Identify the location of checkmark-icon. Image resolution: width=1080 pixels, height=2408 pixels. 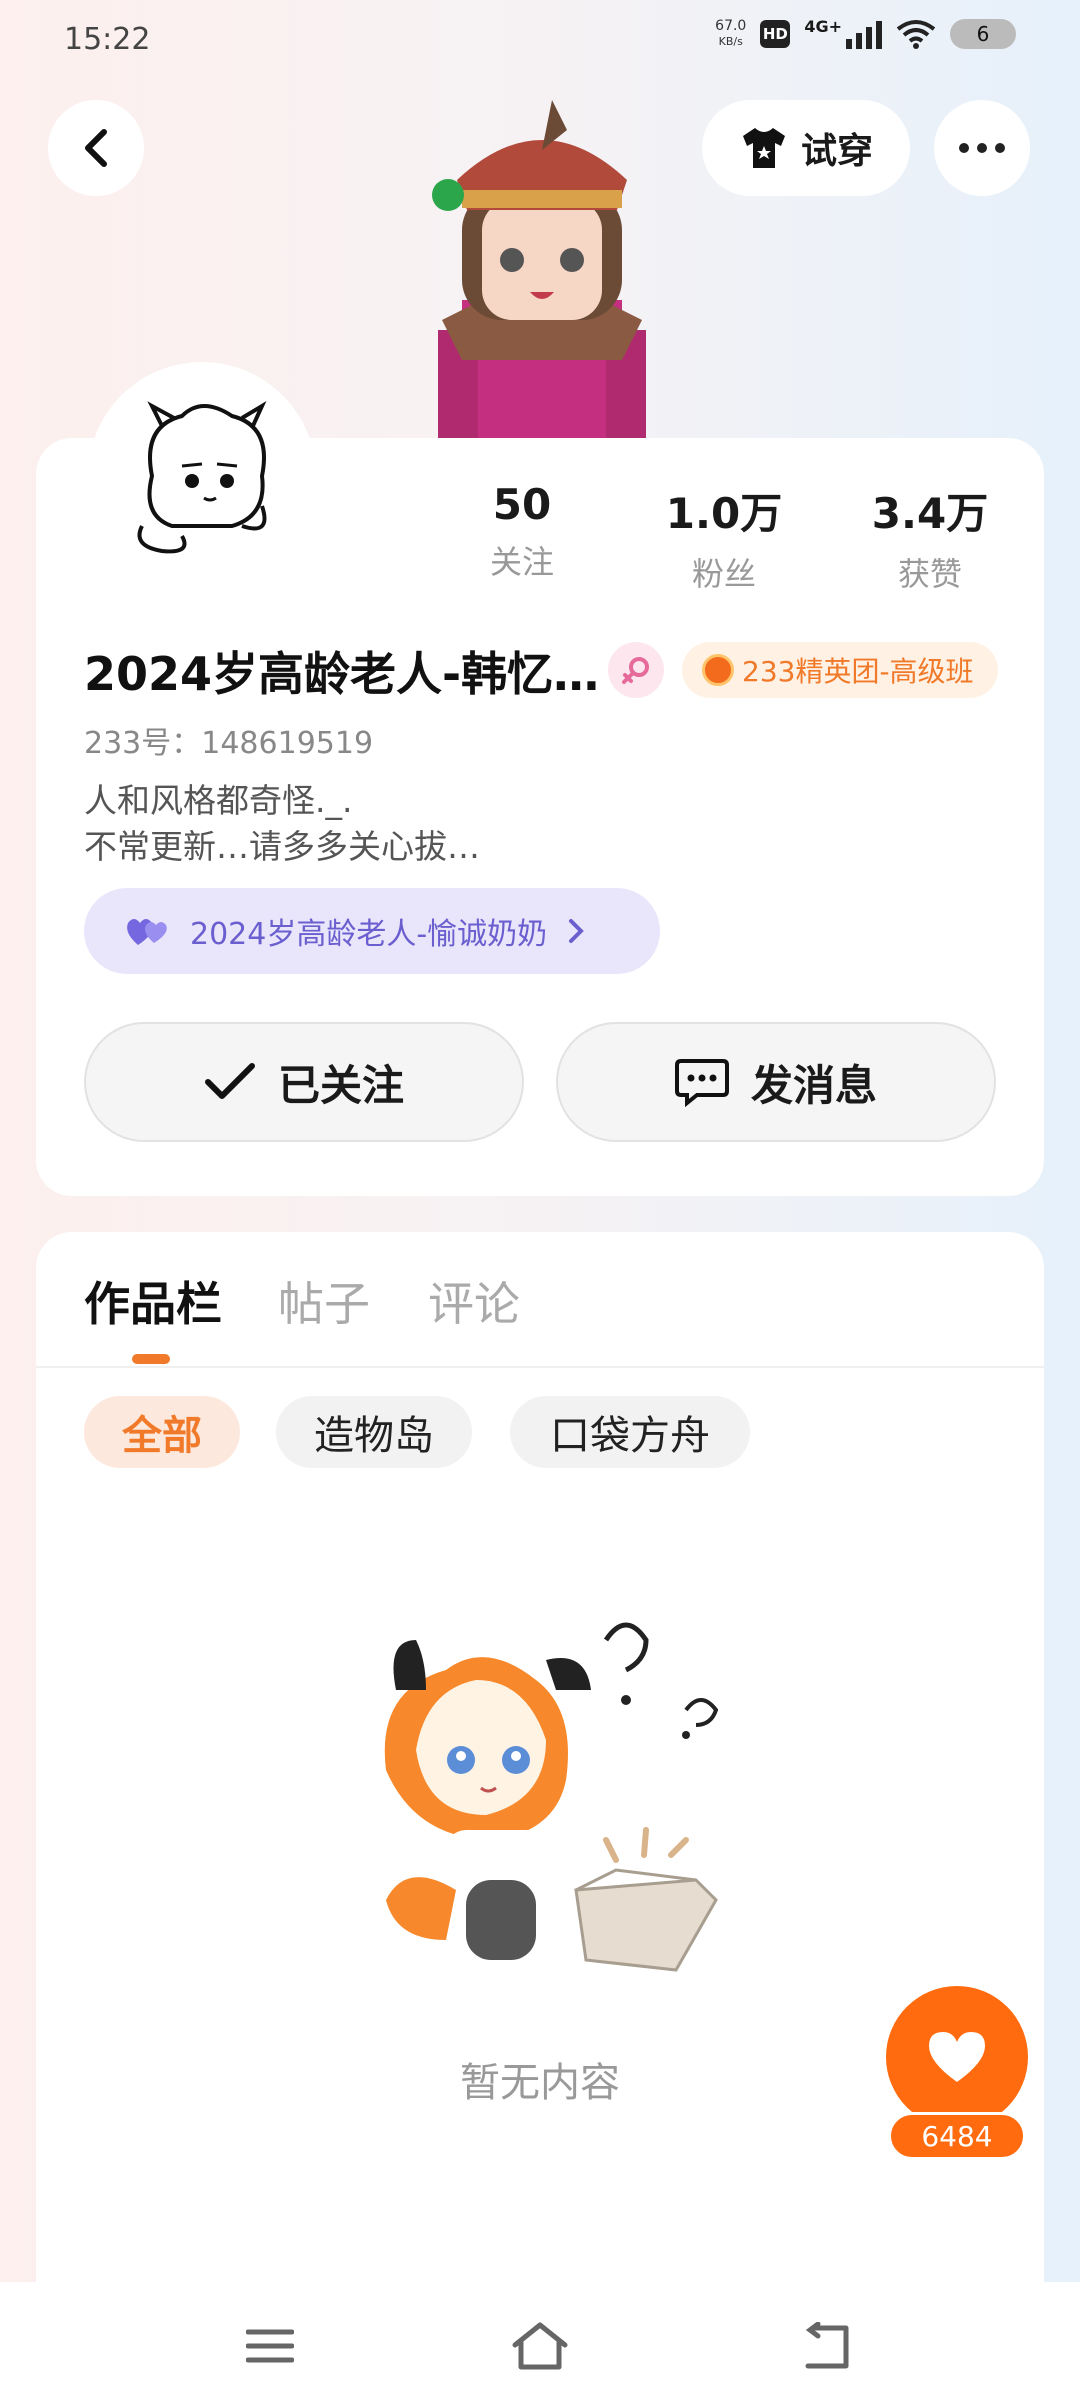
(229, 1081).